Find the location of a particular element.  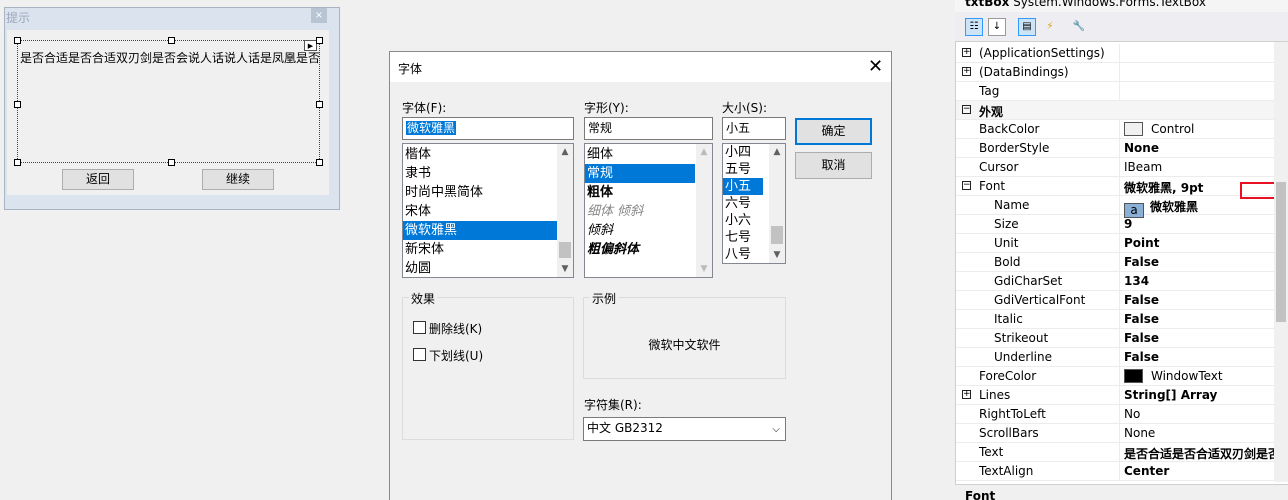

cancel-button: 取消 is located at coordinates (833, 165).